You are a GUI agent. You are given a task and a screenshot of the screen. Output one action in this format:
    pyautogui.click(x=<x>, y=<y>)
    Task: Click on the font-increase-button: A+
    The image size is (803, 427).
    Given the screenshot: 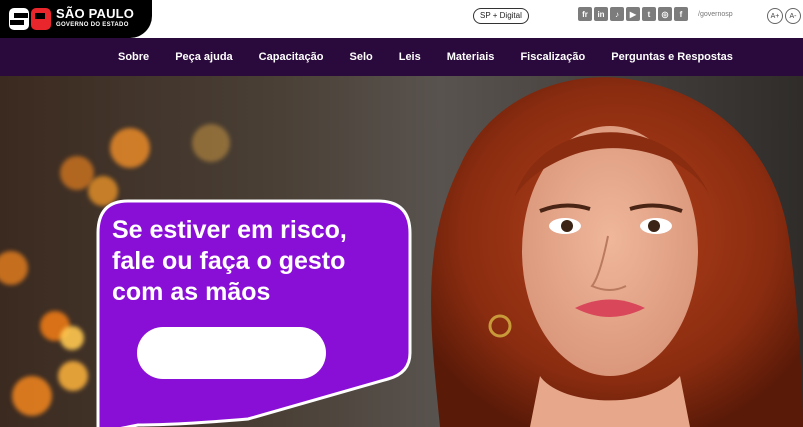 What is the action you would take?
    pyautogui.click(x=775, y=16)
    